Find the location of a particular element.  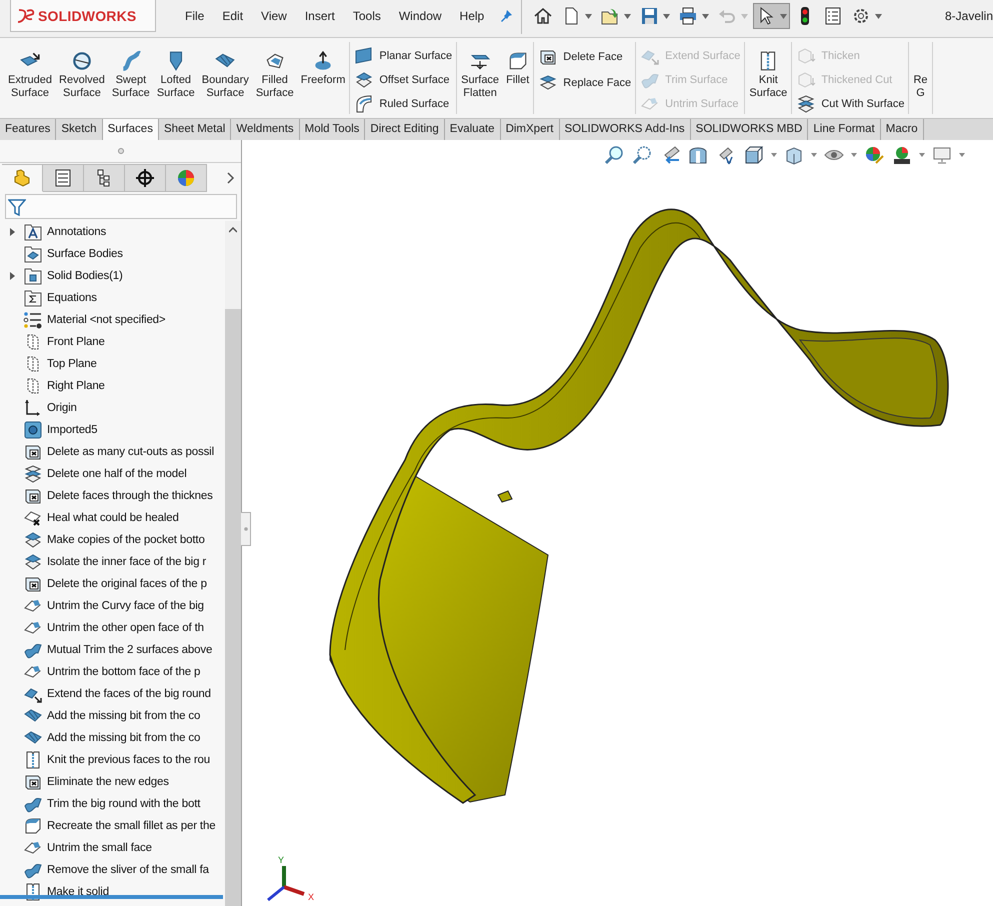

ribbon-tab: DimXpert is located at coordinates (530, 129).